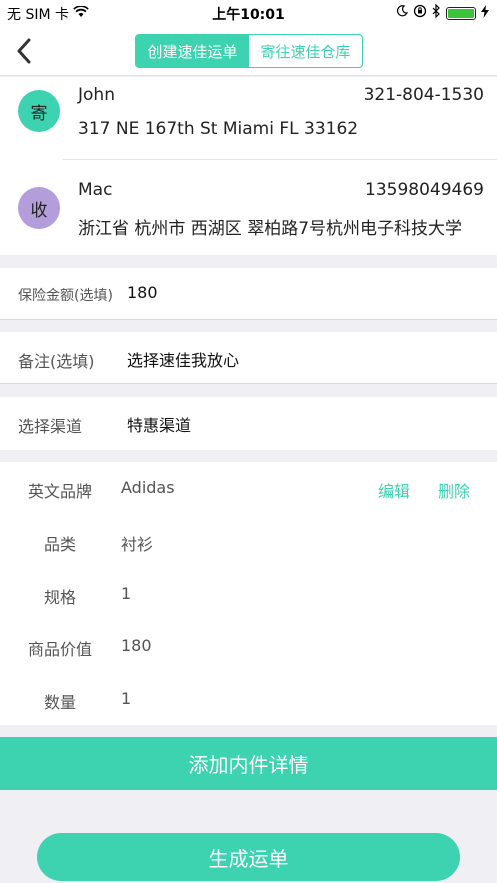 The image size is (497, 883). Describe the element at coordinates (248, 358) in the screenshot. I see `remark-row: 备注(选填) 选择速佳我放心` at that location.